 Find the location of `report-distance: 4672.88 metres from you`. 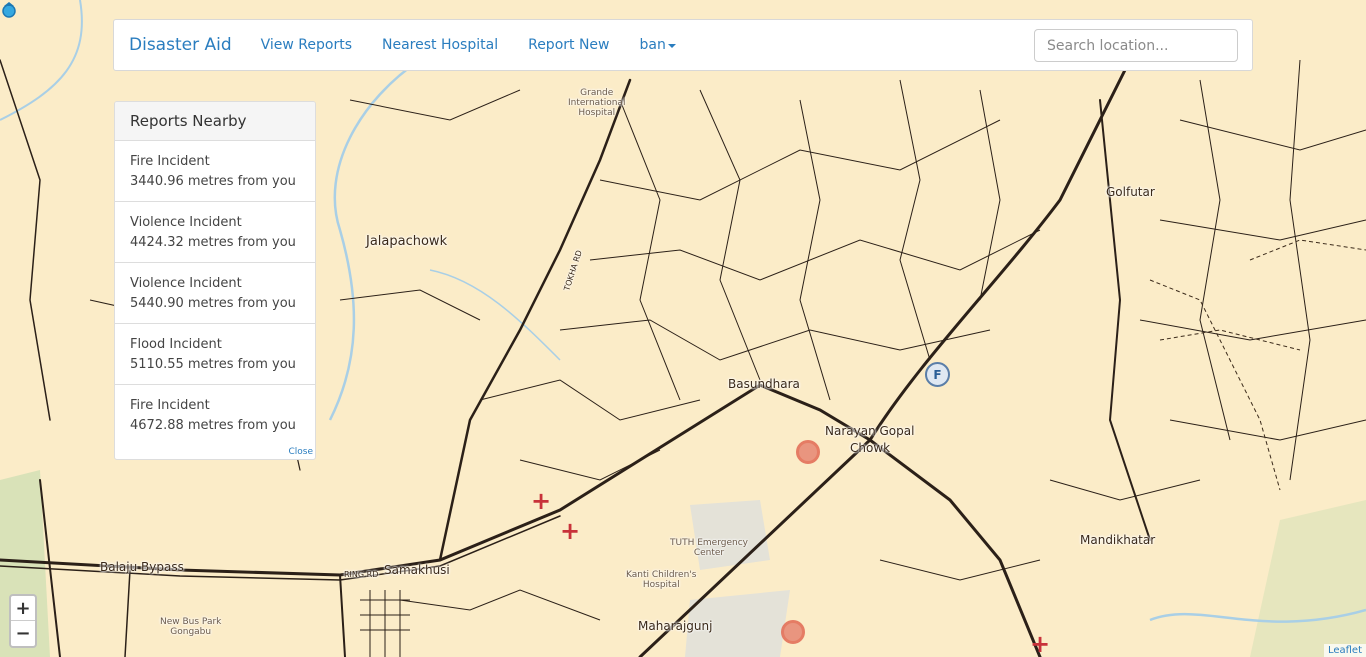

report-distance: 4672.88 metres from you is located at coordinates (213, 425).